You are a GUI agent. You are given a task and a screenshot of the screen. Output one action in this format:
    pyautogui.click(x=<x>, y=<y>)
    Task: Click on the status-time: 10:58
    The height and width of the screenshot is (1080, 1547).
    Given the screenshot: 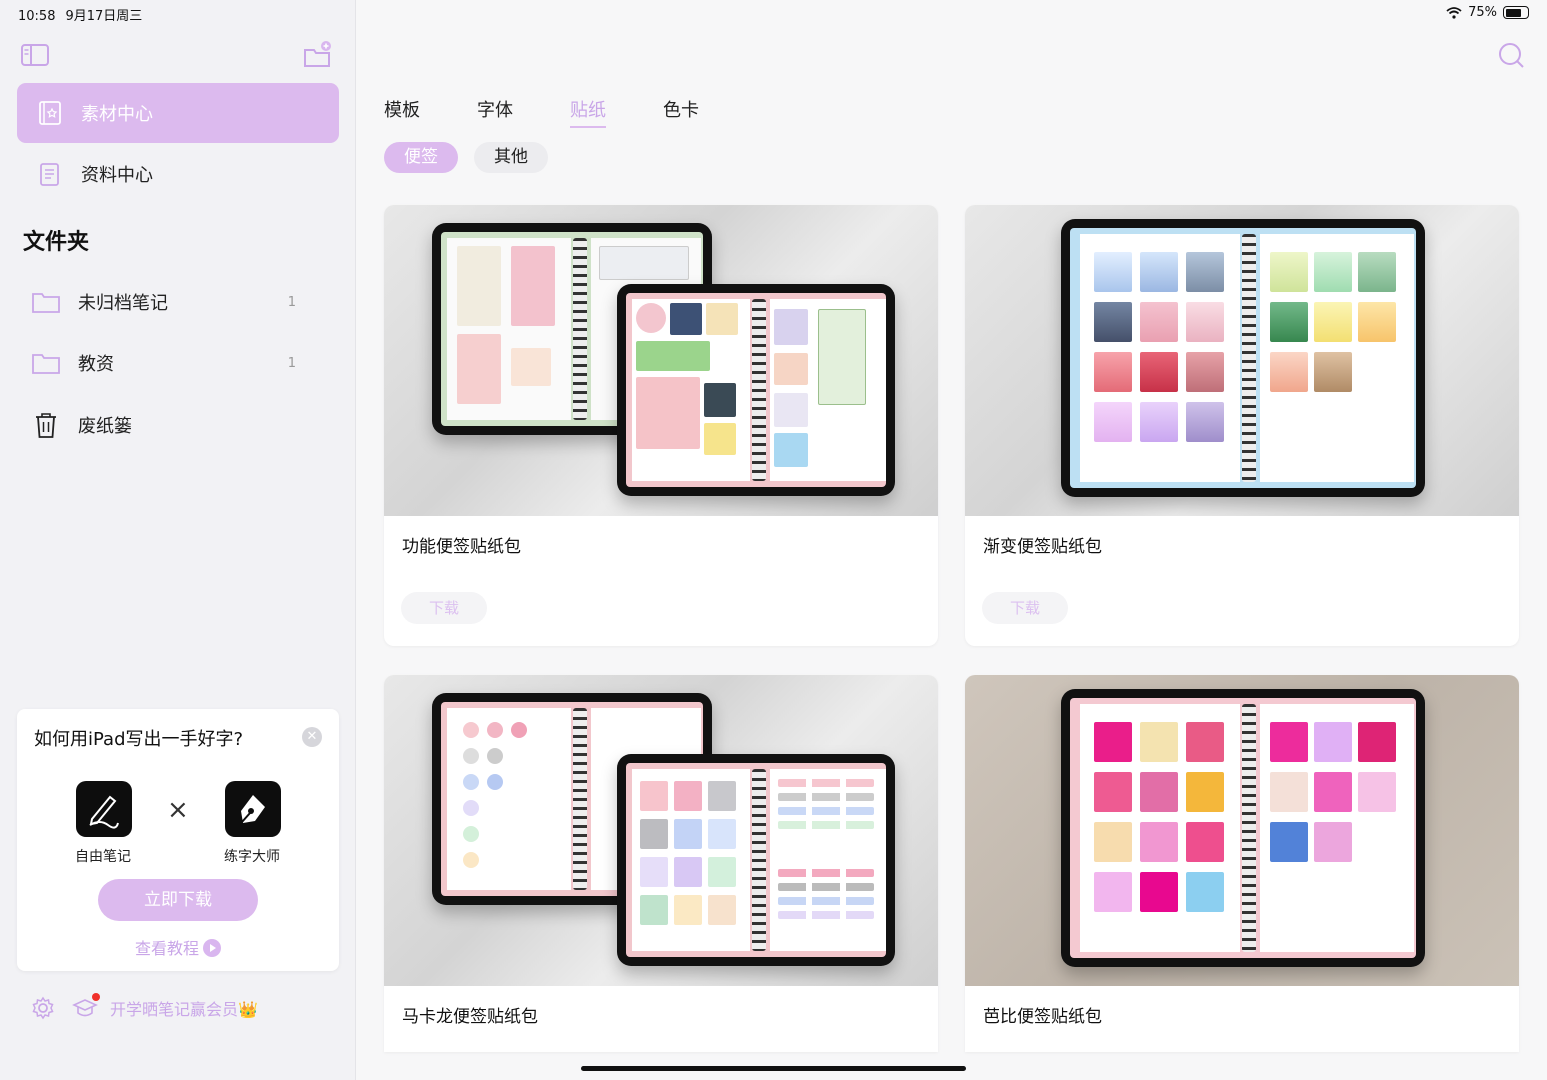 What is the action you would take?
    pyautogui.click(x=37, y=16)
    